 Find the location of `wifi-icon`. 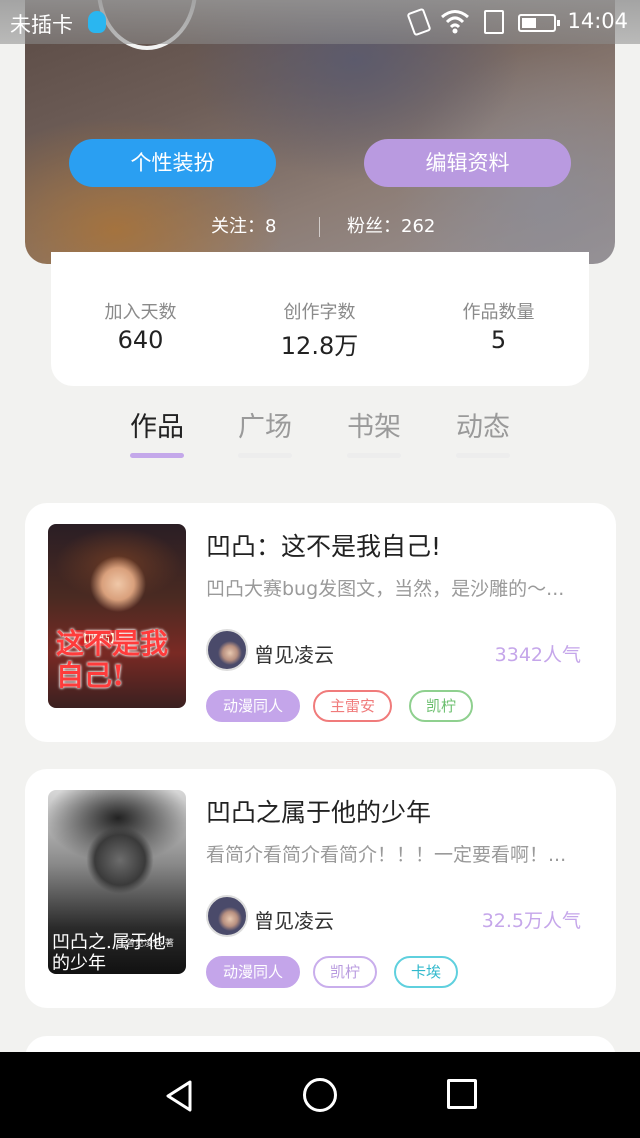

wifi-icon is located at coordinates (455, 22).